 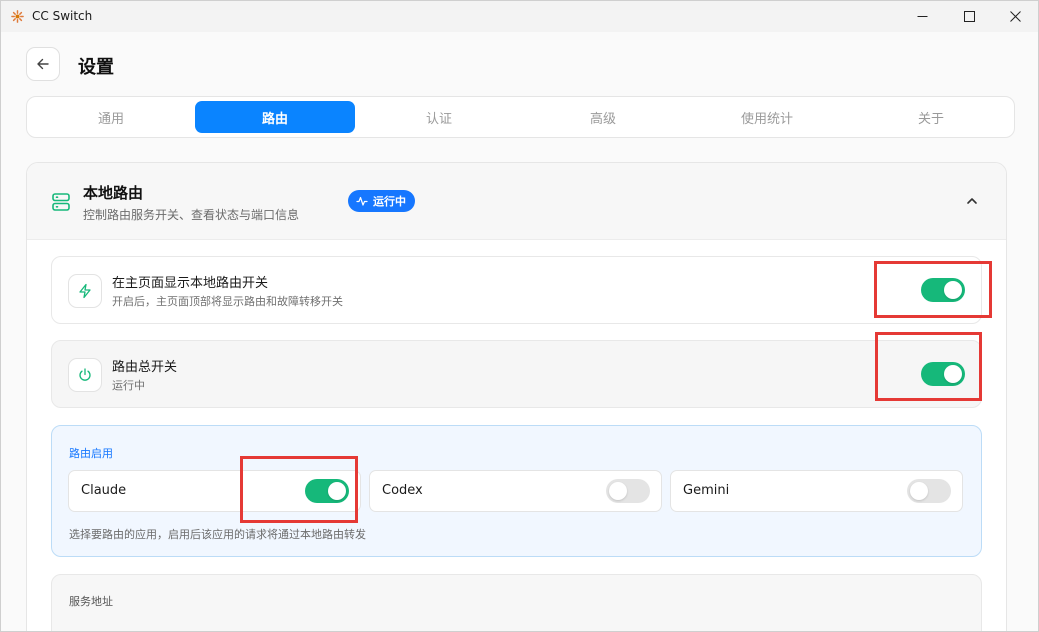 I want to click on tab-general: 通用, so click(x=111, y=117).